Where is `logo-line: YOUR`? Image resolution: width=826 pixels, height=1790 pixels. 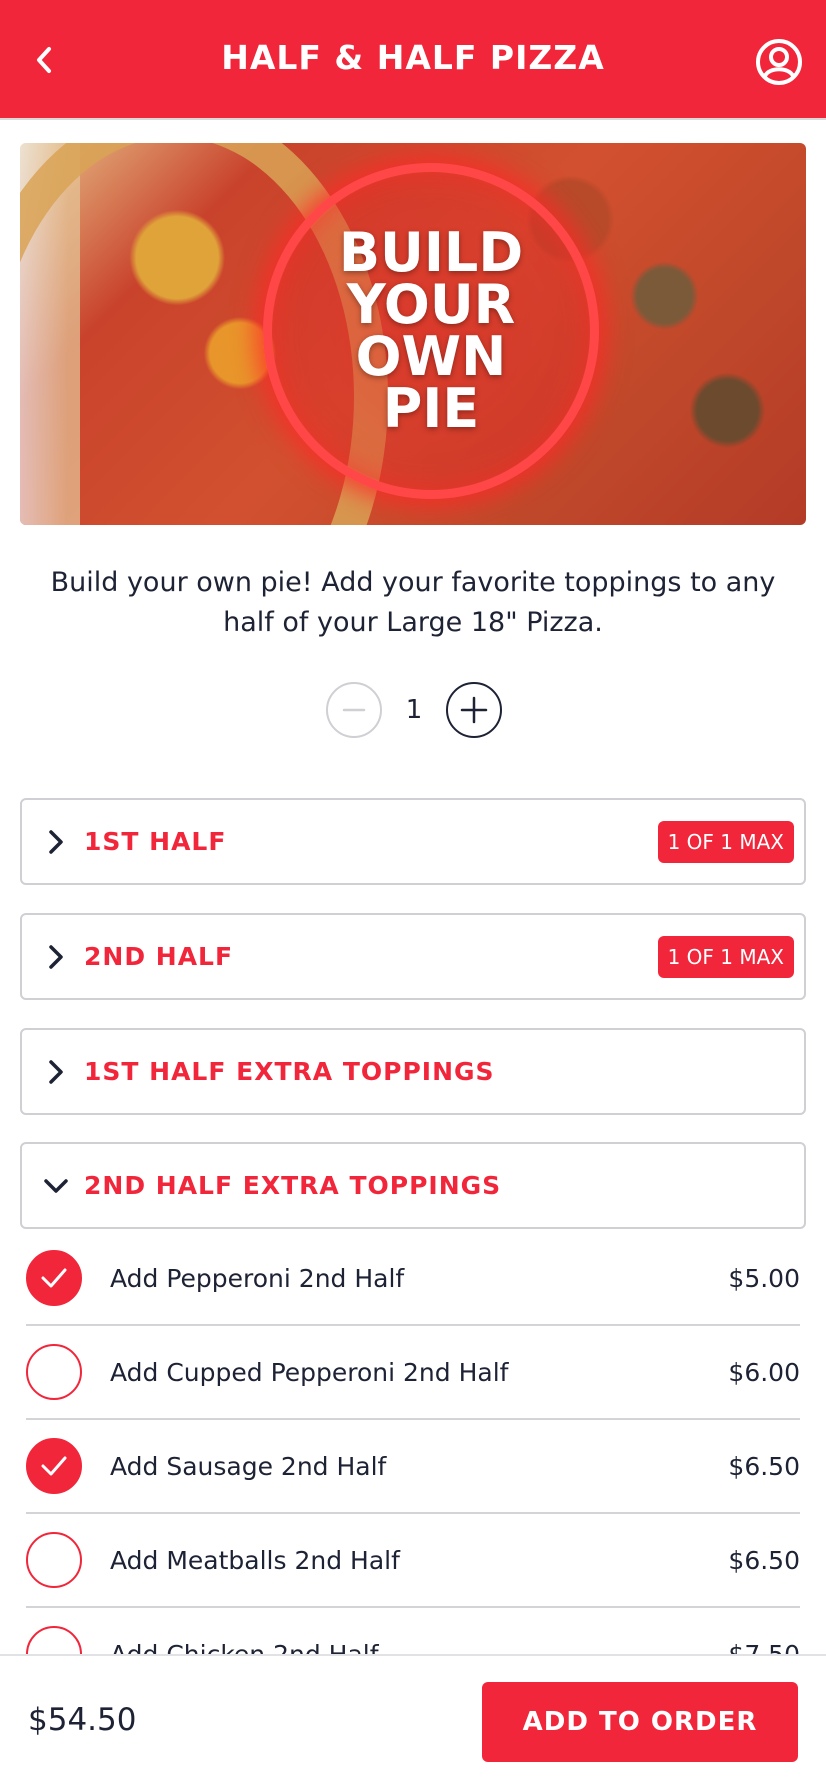 logo-line: YOUR is located at coordinates (431, 304).